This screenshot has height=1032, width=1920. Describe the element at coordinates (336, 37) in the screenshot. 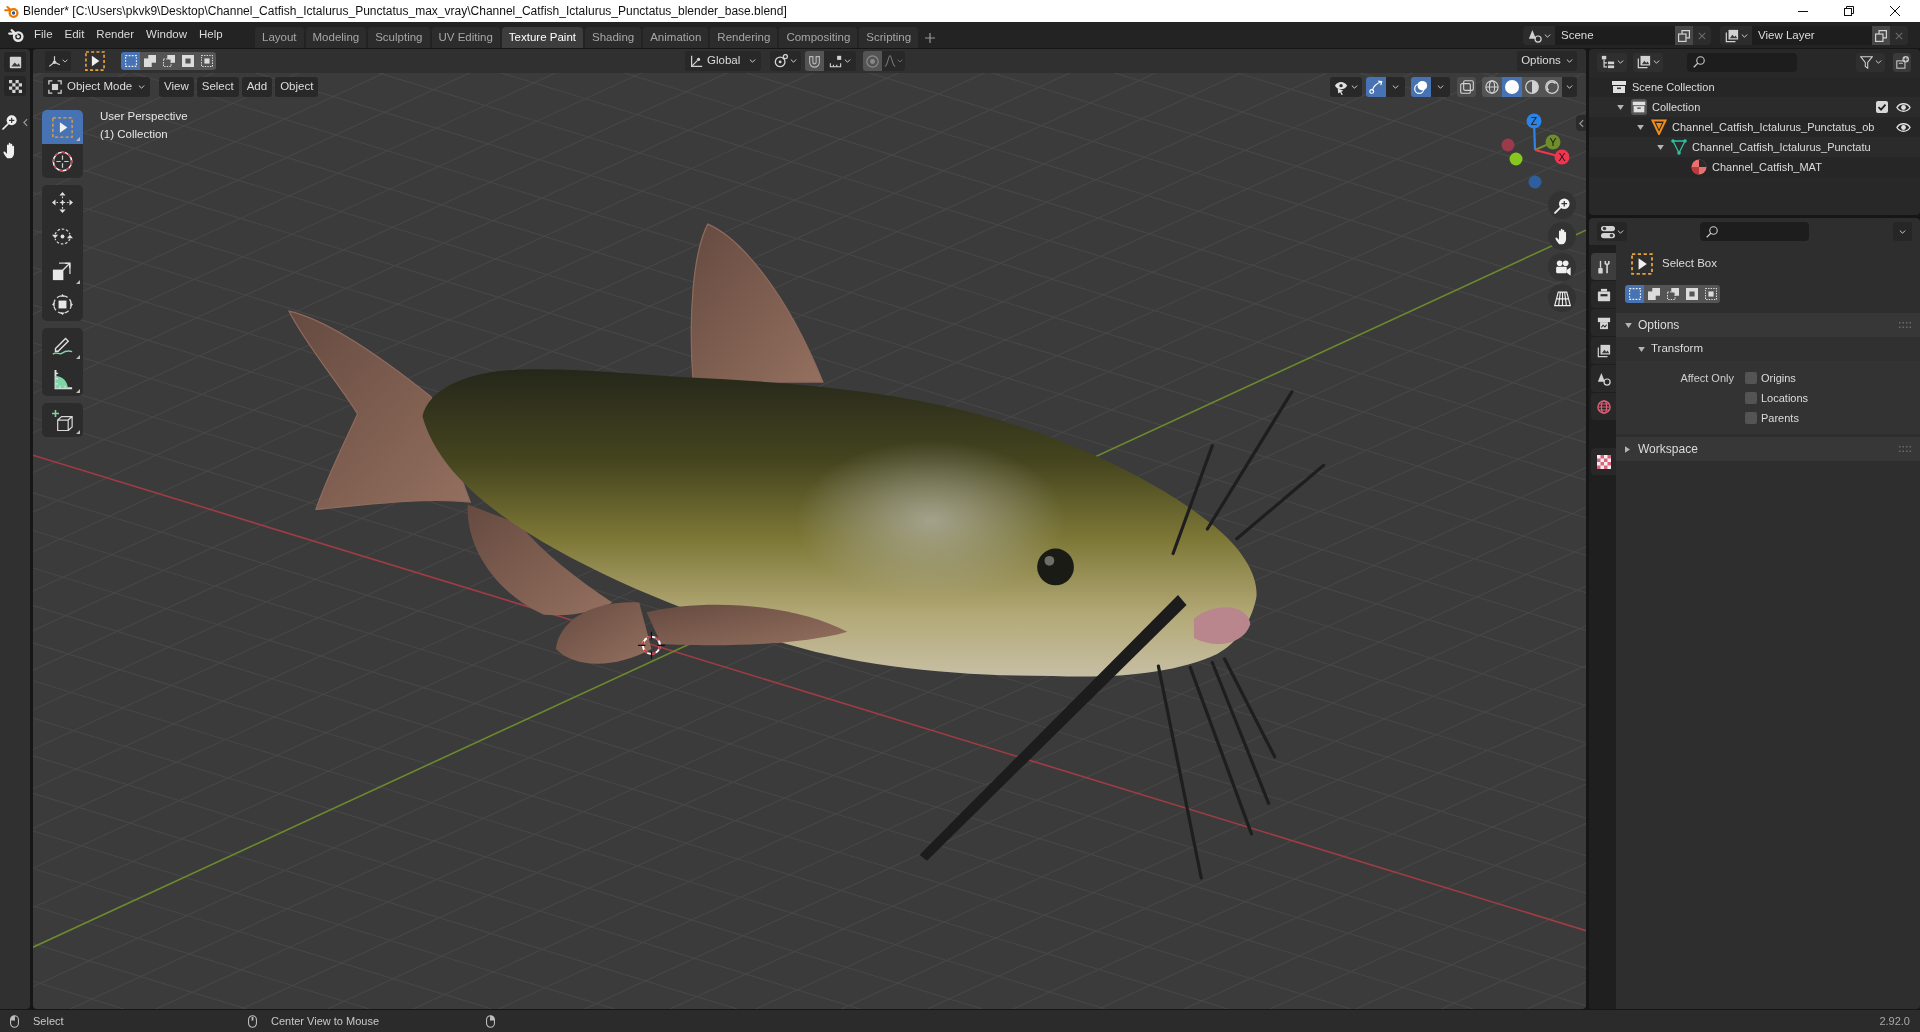

I see `workspace-tab: Modeling` at that location.